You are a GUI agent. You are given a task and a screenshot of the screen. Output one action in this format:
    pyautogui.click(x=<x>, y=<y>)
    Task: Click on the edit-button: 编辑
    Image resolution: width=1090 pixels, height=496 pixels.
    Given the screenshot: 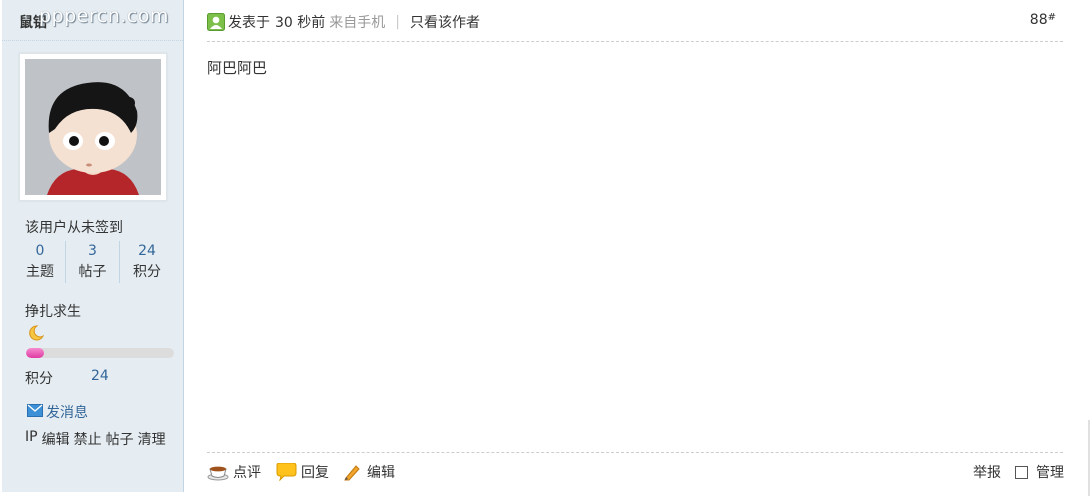 What is the action you would take?
    pyautogui.click(x=369, y=472)
    